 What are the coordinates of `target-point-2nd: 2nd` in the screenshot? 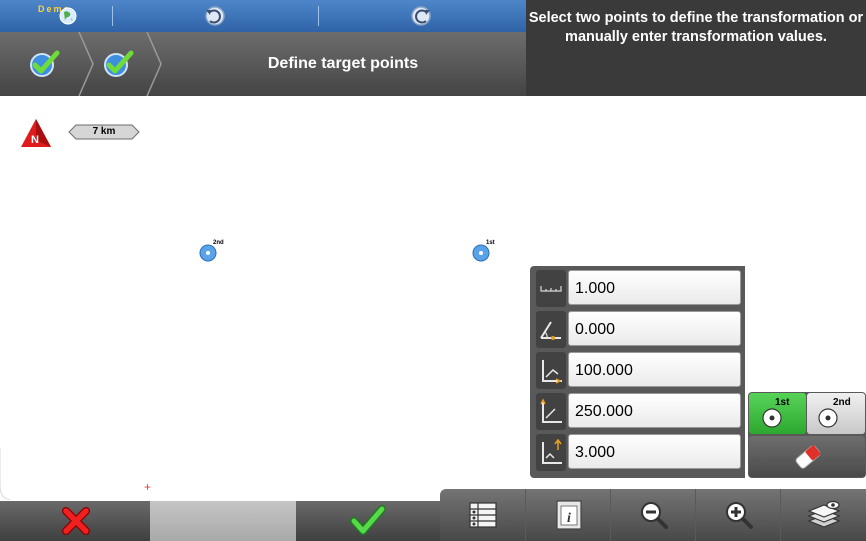 It's located at (211, 253).